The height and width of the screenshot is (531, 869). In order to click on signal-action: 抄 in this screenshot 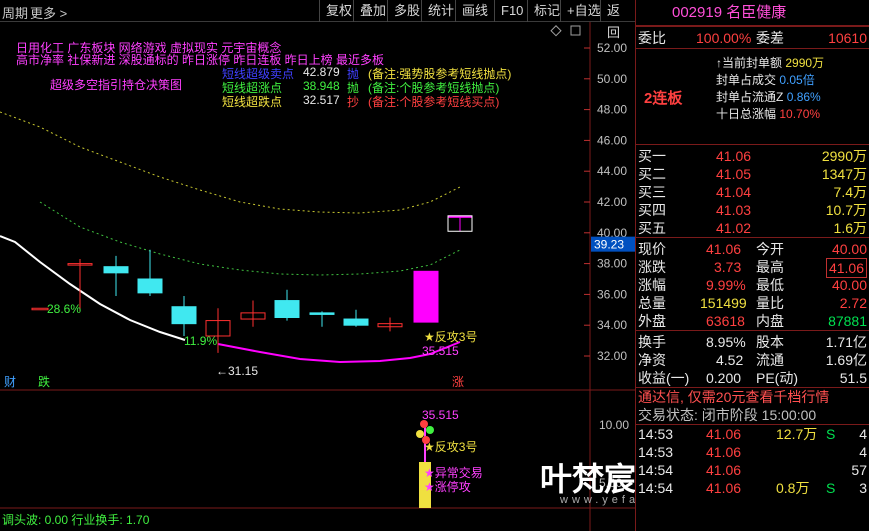, I will do `click(353, 102)`.